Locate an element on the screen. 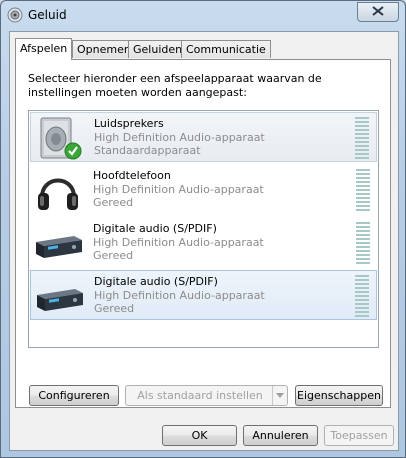 The width and height of the screenshot is (406, 458). tab-afspelen: Afspelen is located at coordinates (44, 49).